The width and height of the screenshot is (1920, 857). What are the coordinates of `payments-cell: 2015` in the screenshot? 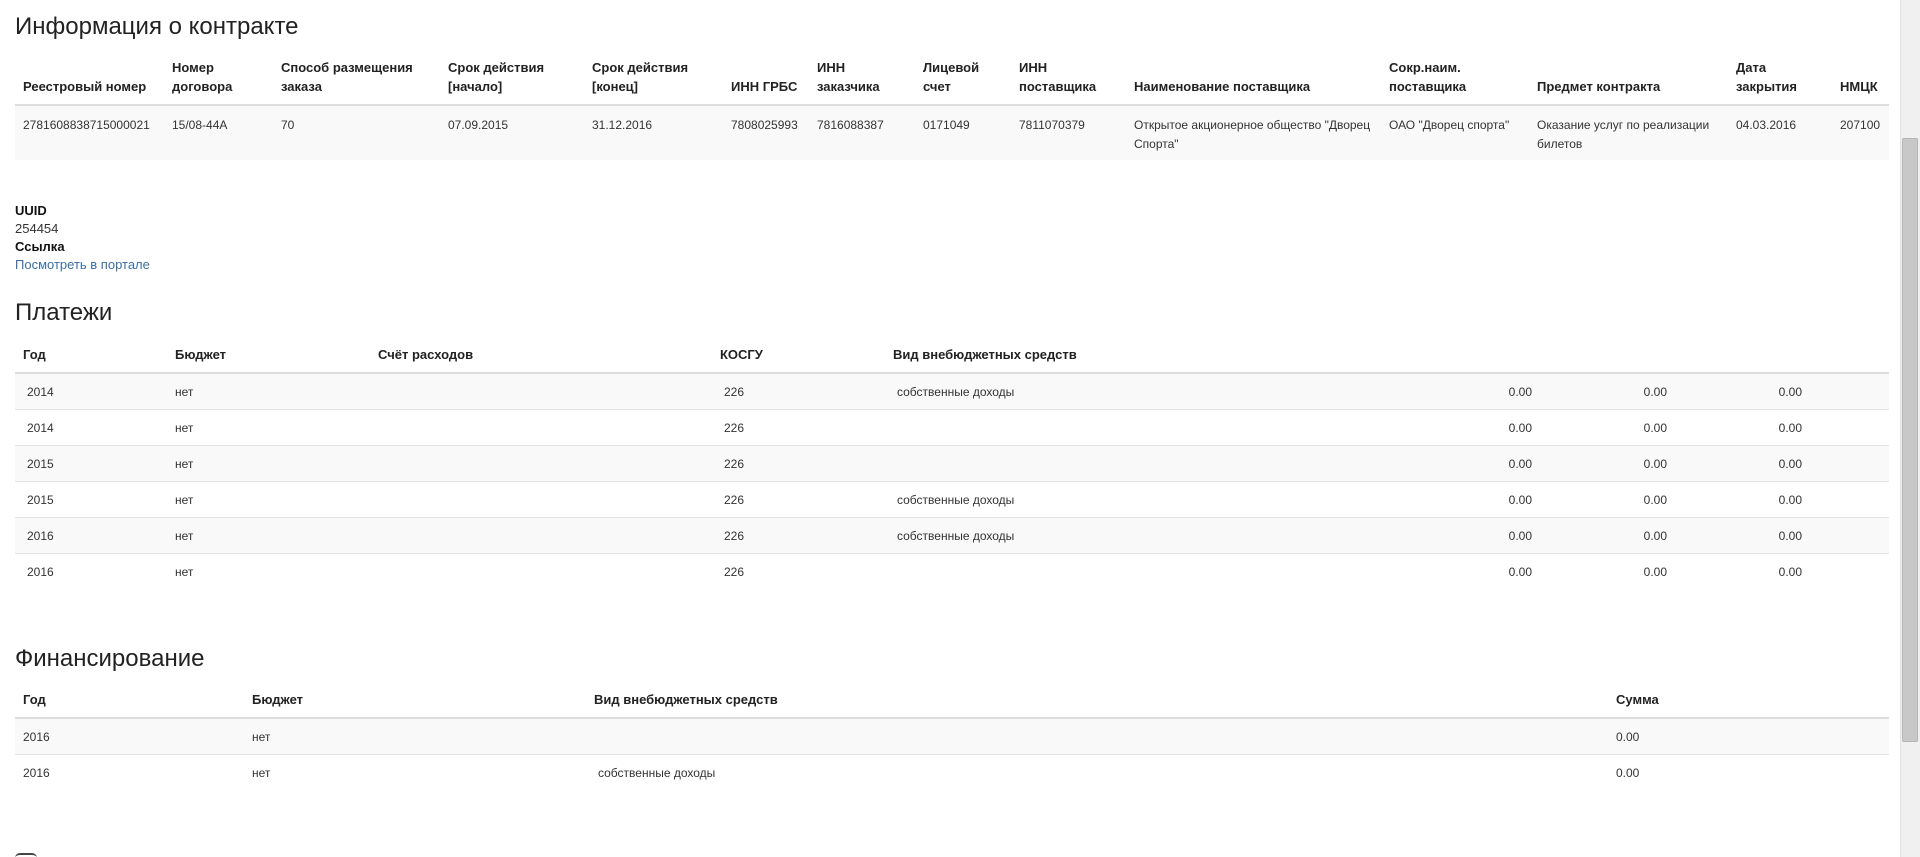 It's located at (91, 463).